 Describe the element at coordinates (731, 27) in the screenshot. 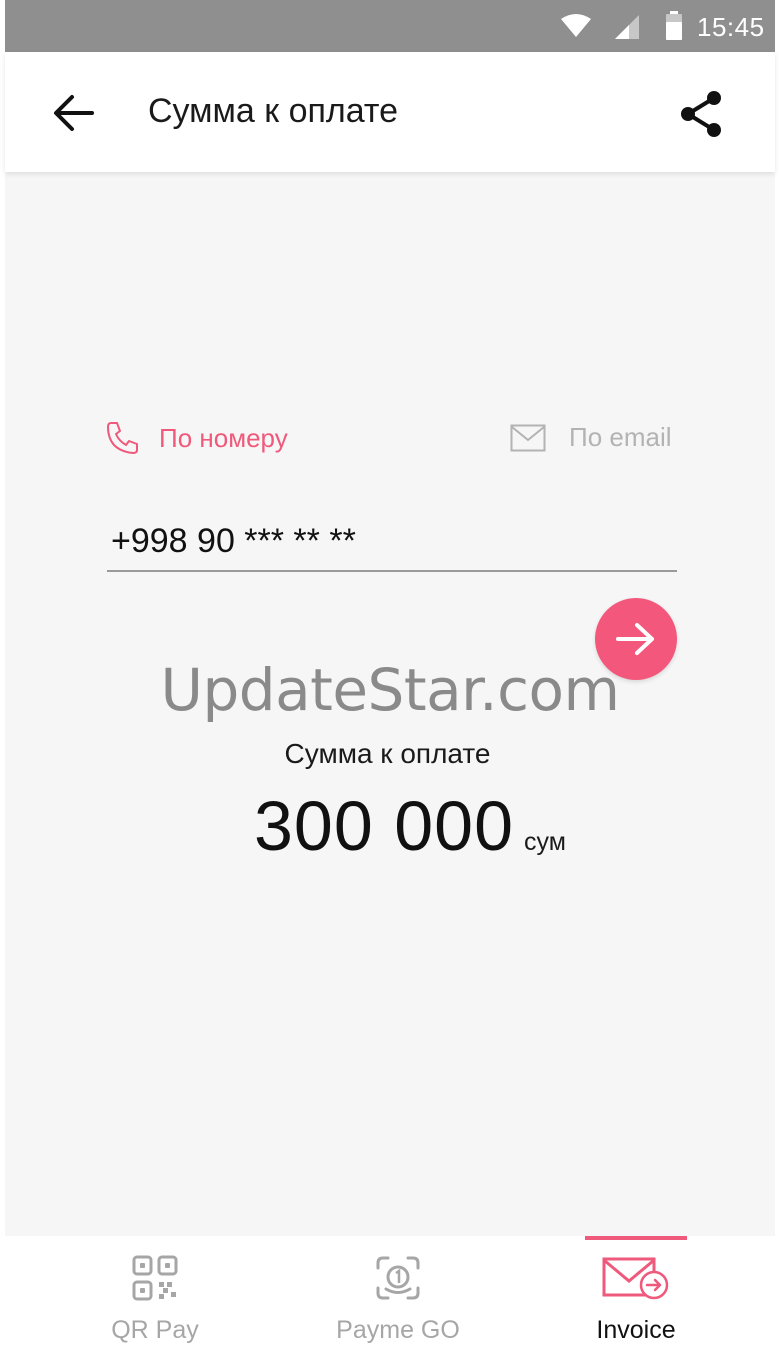

I see `status-time: 15:45` at that location.